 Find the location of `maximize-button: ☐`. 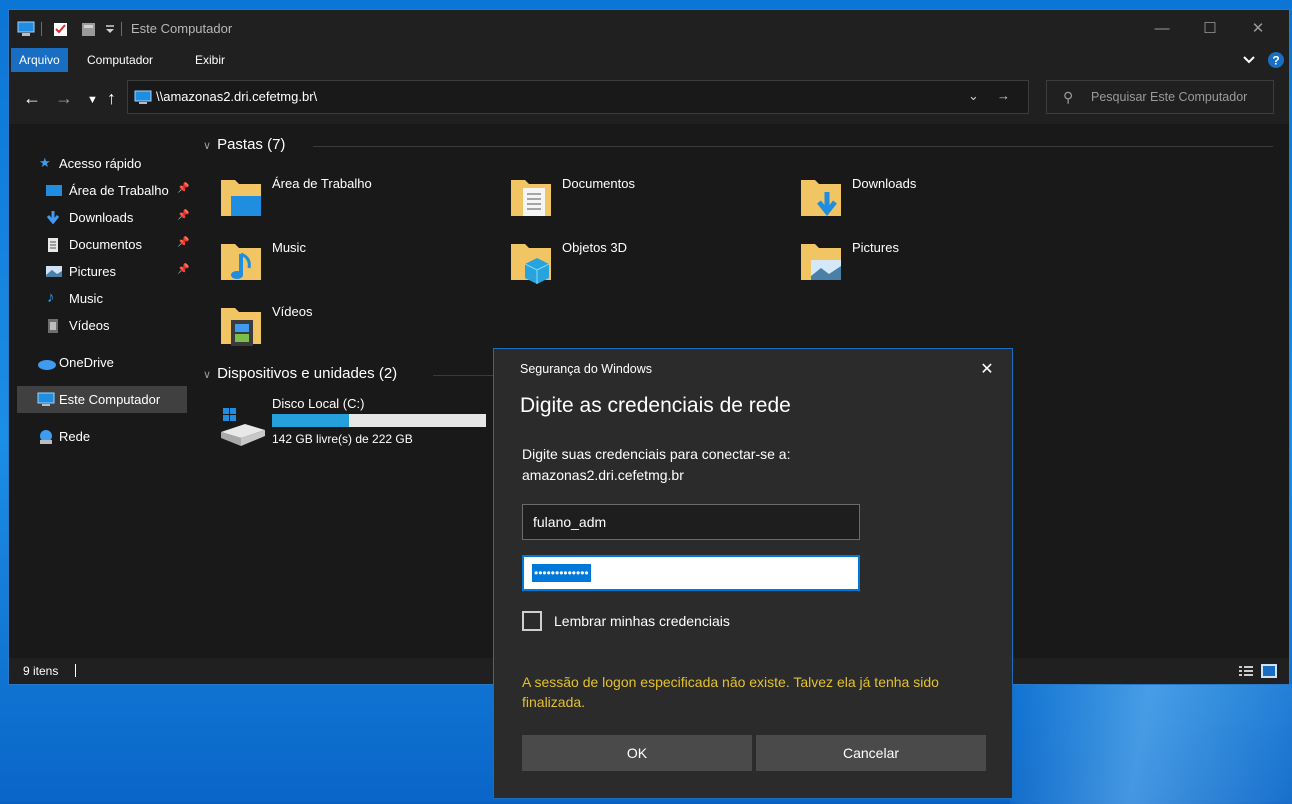

maximize-button: ☐ is located at coordinates (1210, 29).